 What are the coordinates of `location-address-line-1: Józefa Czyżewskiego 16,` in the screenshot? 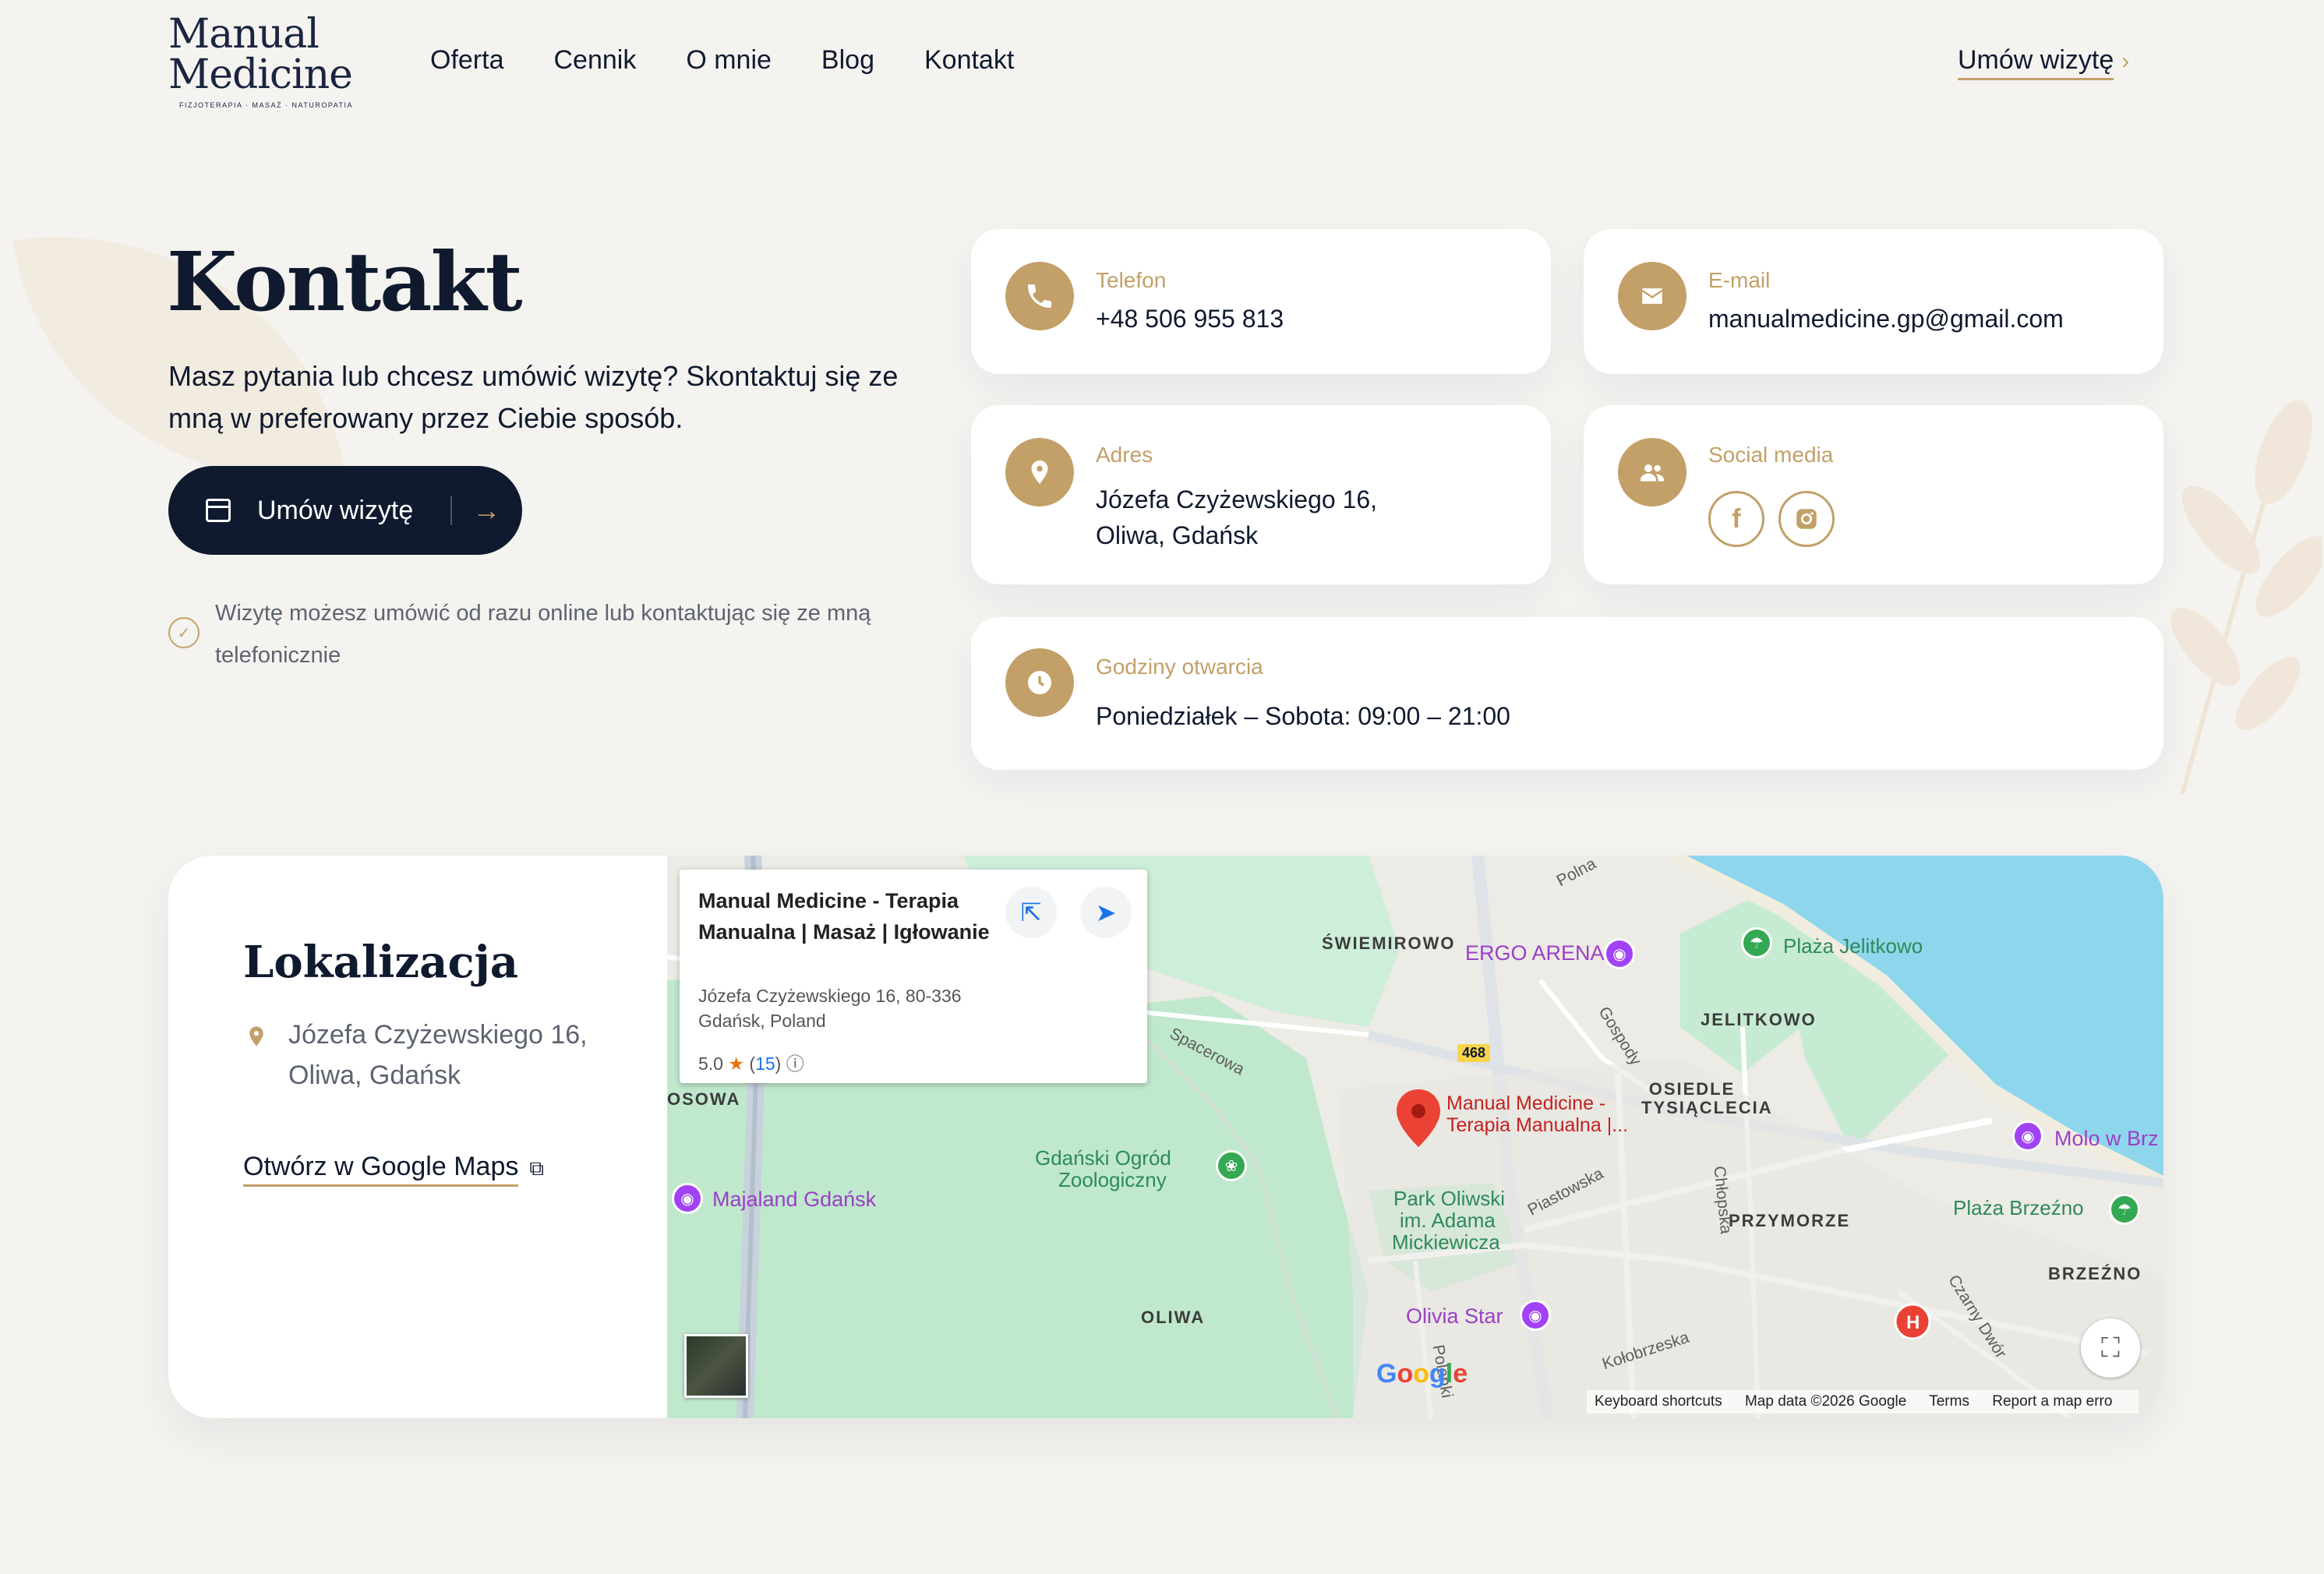 It's located at (438, 1035).